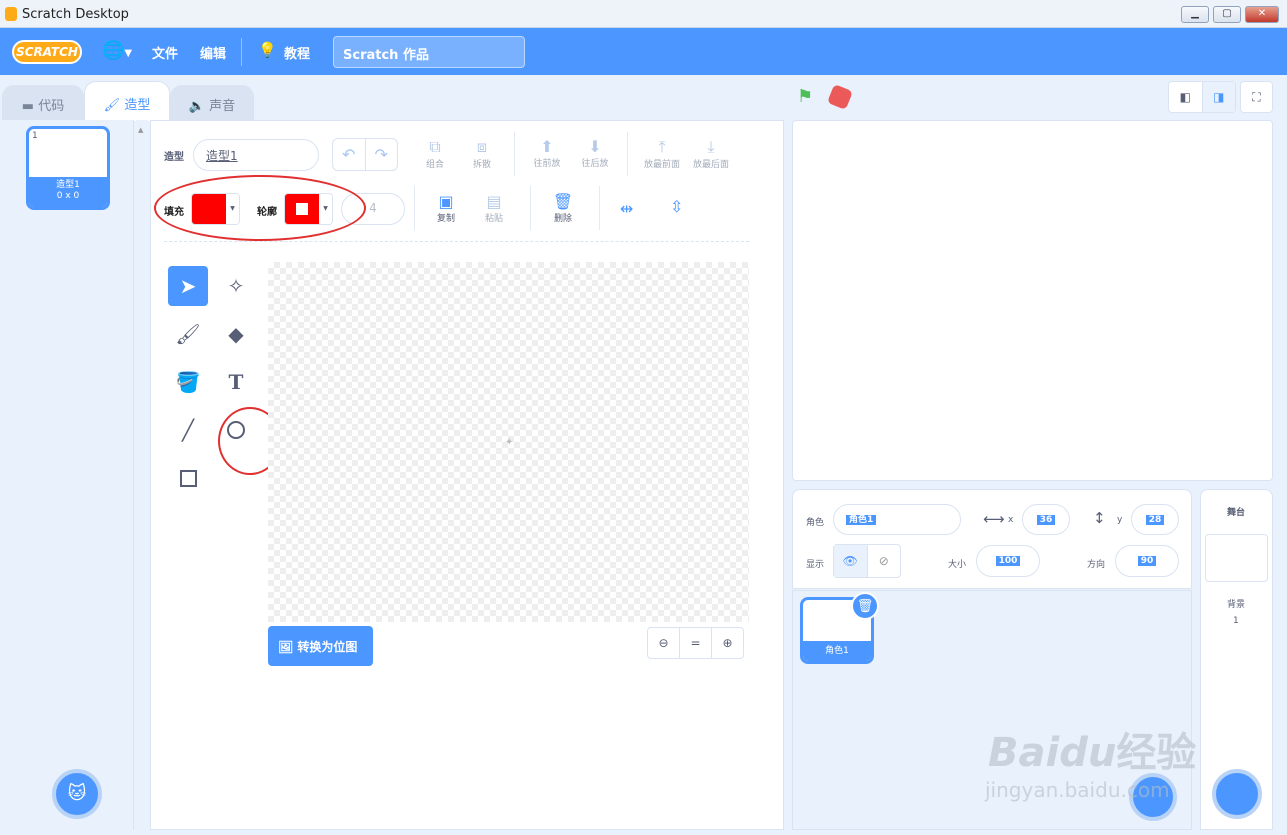 This screenshot has height=835, width=1287. What do you see at coordinates (1092, 753) in the screenshot?
I see `watermark-logo: Baidu经验` at bounding box center [1092, 753].